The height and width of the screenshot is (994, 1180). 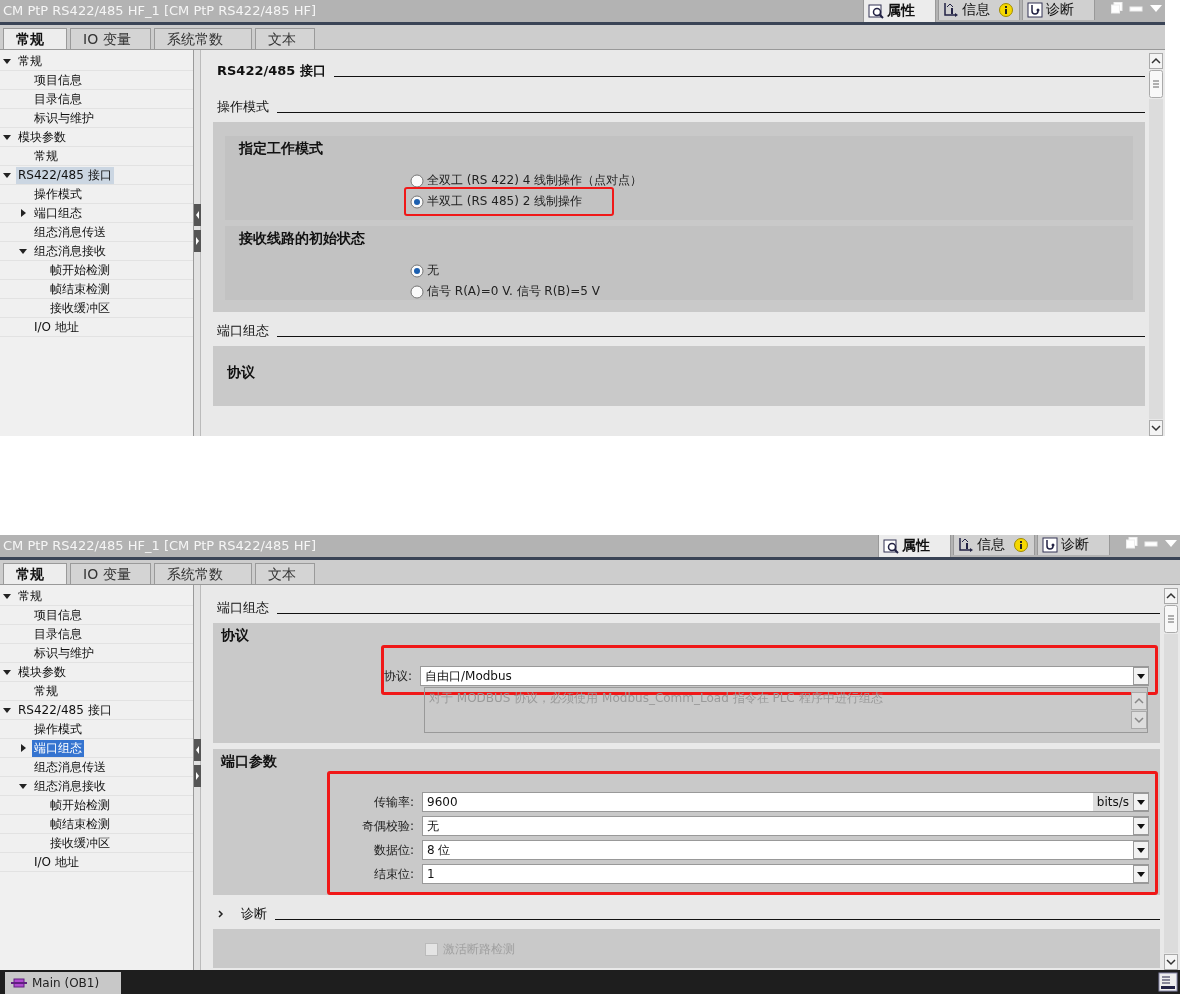 What do you see at coordinates (784, 676) in the screenshot?
I see `dropdown-field: 自由口/Modbus` at bounding box center [784, 676].